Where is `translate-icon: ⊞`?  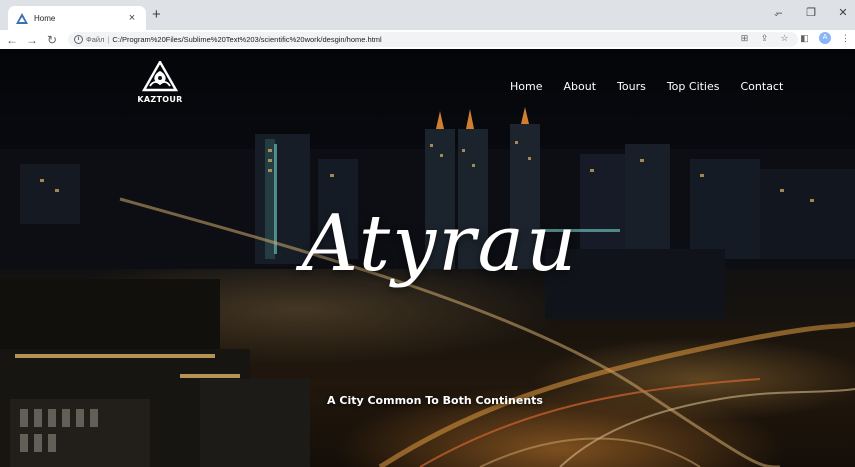 translate-icon: ⊞ is located at coordinates (744, 38).